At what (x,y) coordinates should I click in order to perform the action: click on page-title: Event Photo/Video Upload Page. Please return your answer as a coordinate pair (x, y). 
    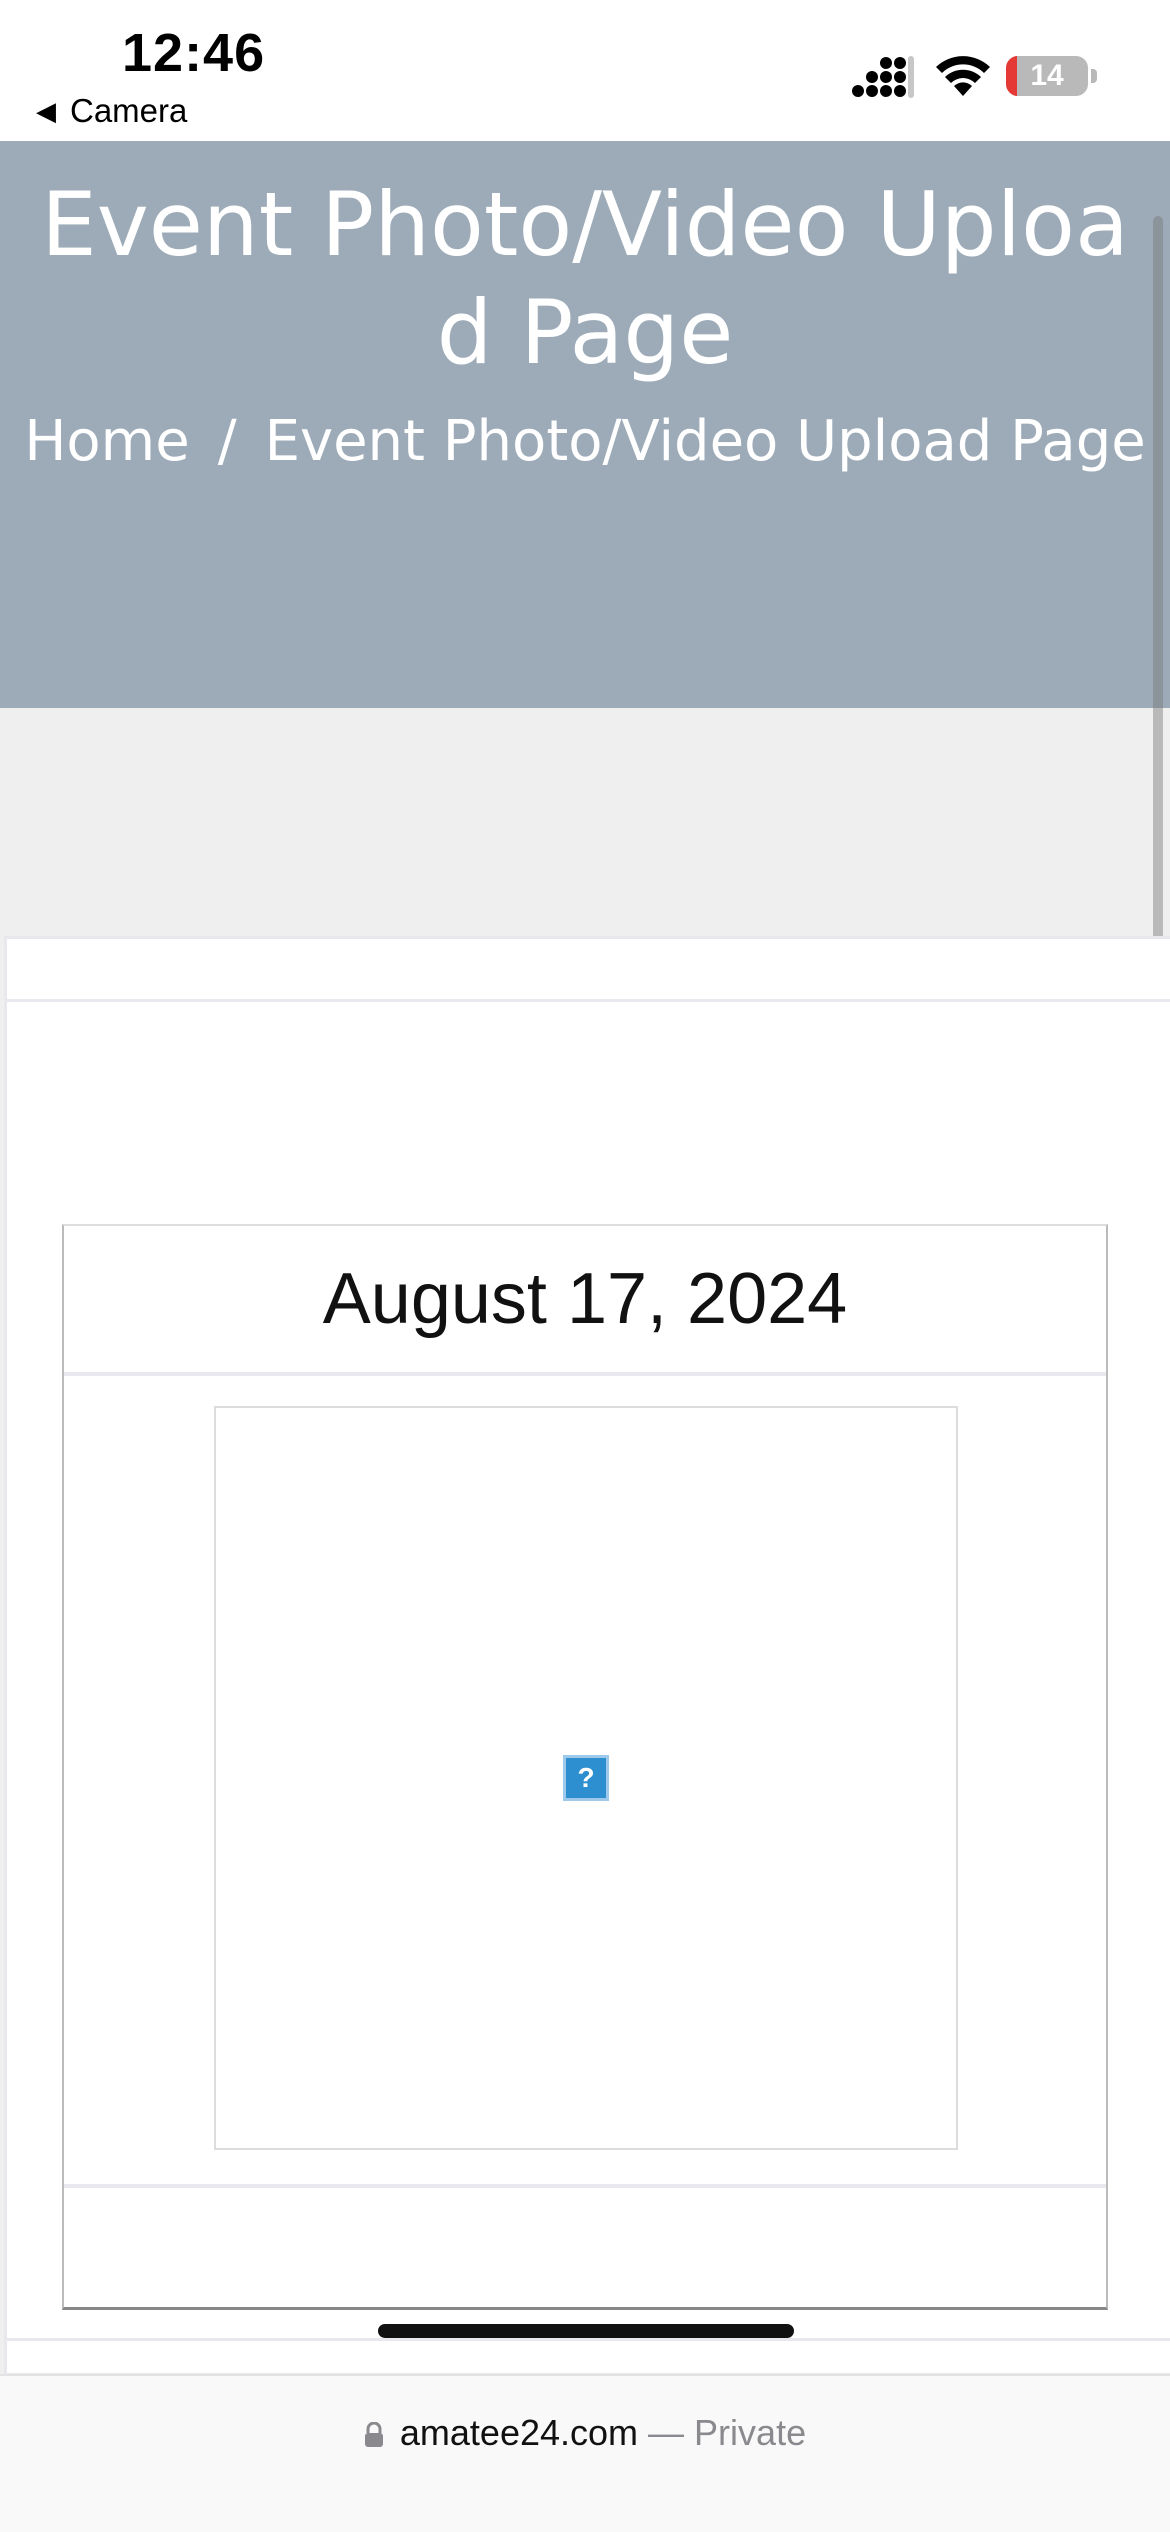
    Looking at the image, I should click on (585, 278).